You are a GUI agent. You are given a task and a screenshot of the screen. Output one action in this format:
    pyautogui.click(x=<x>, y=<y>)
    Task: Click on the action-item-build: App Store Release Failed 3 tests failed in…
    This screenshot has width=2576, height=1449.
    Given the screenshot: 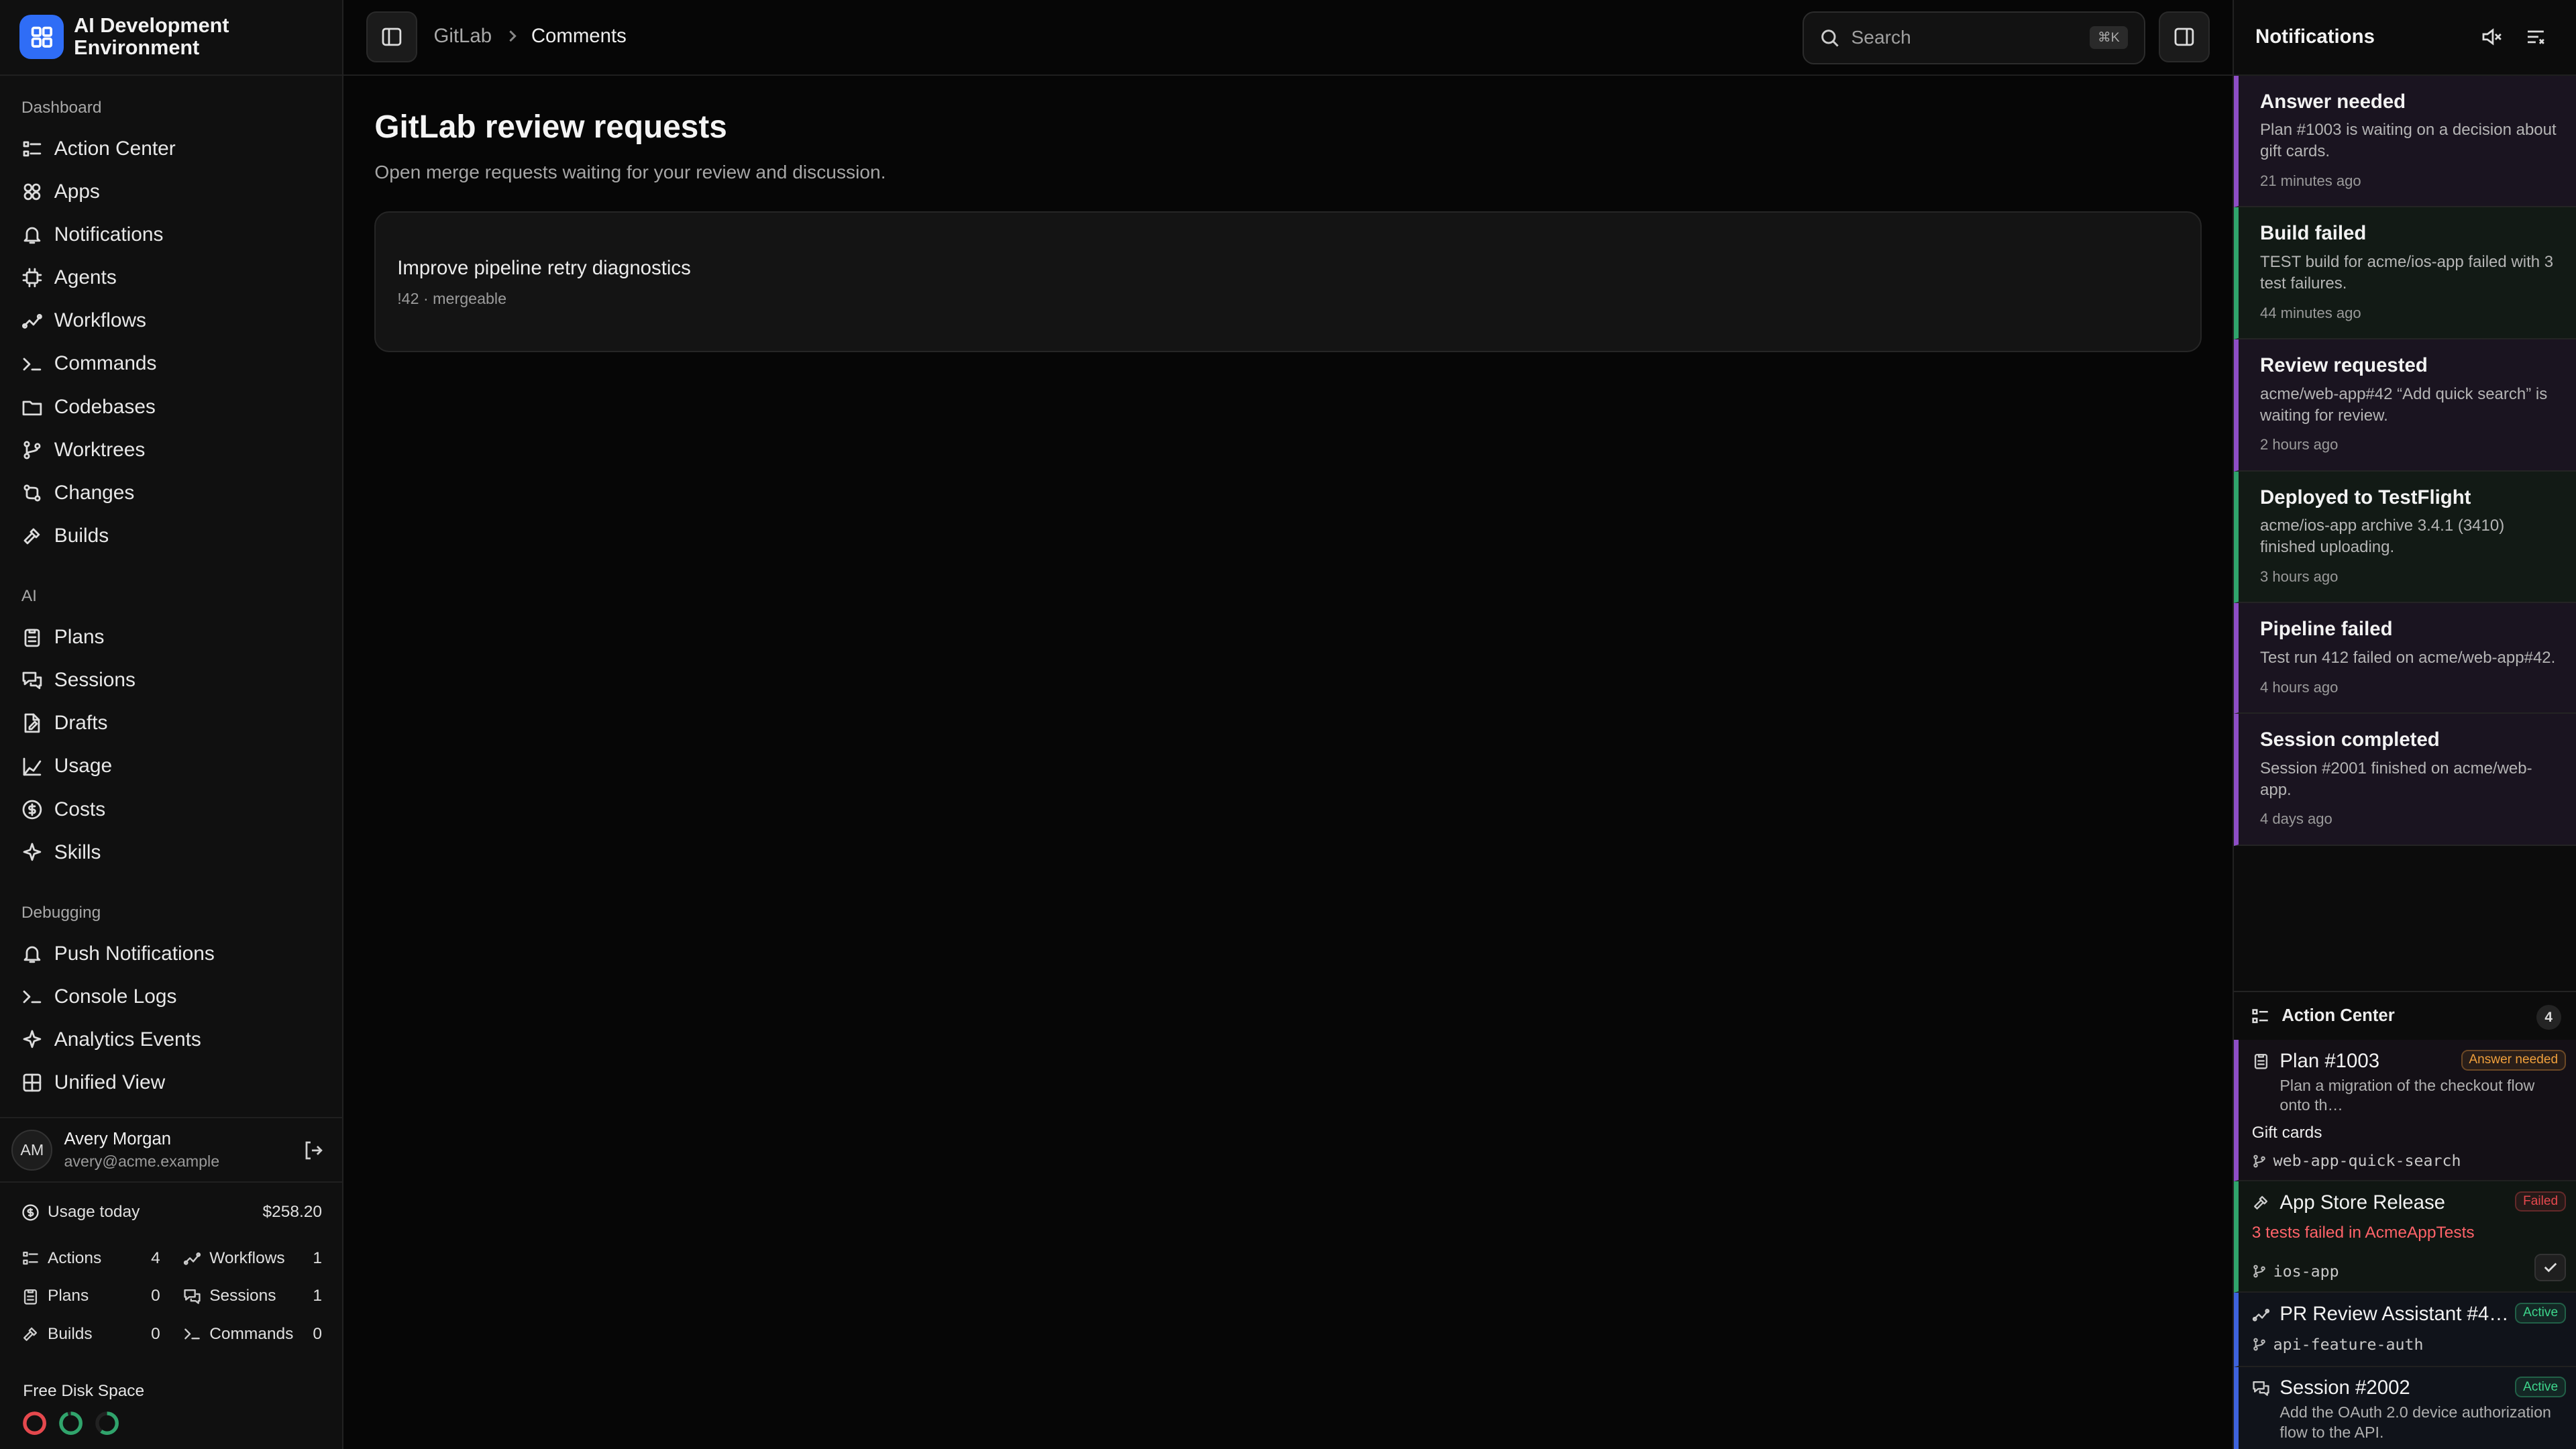 What is the action you would take?
    pyautogui.click(x=2405, y=1237)
    